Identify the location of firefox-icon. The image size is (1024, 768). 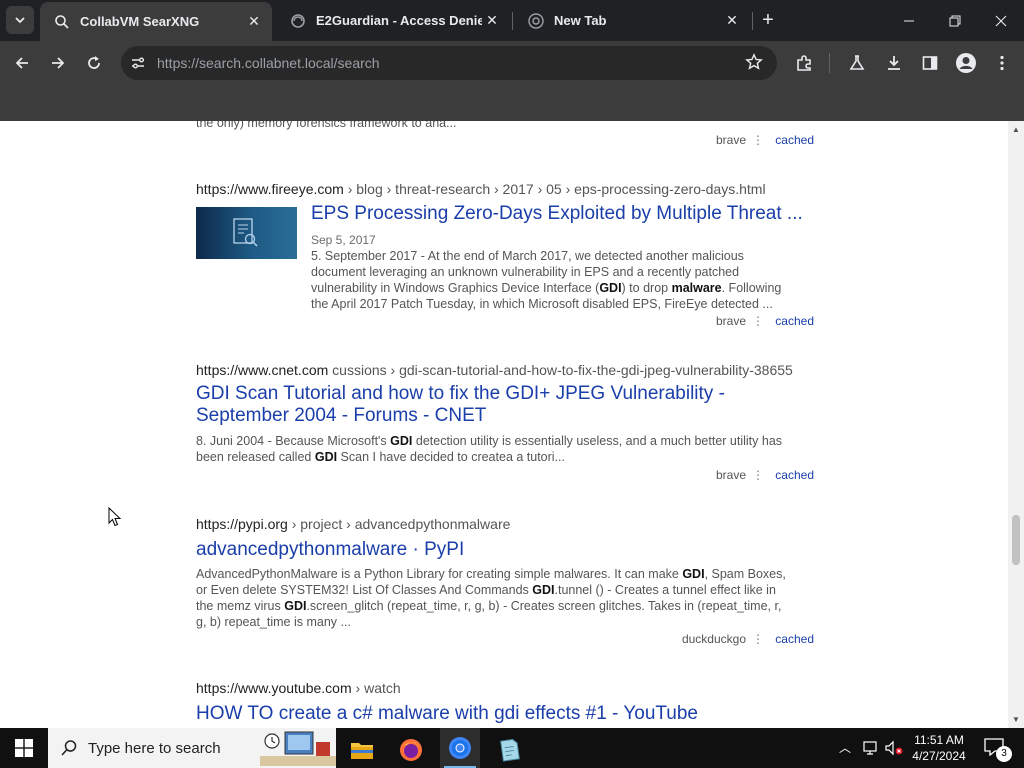
(411, 750).